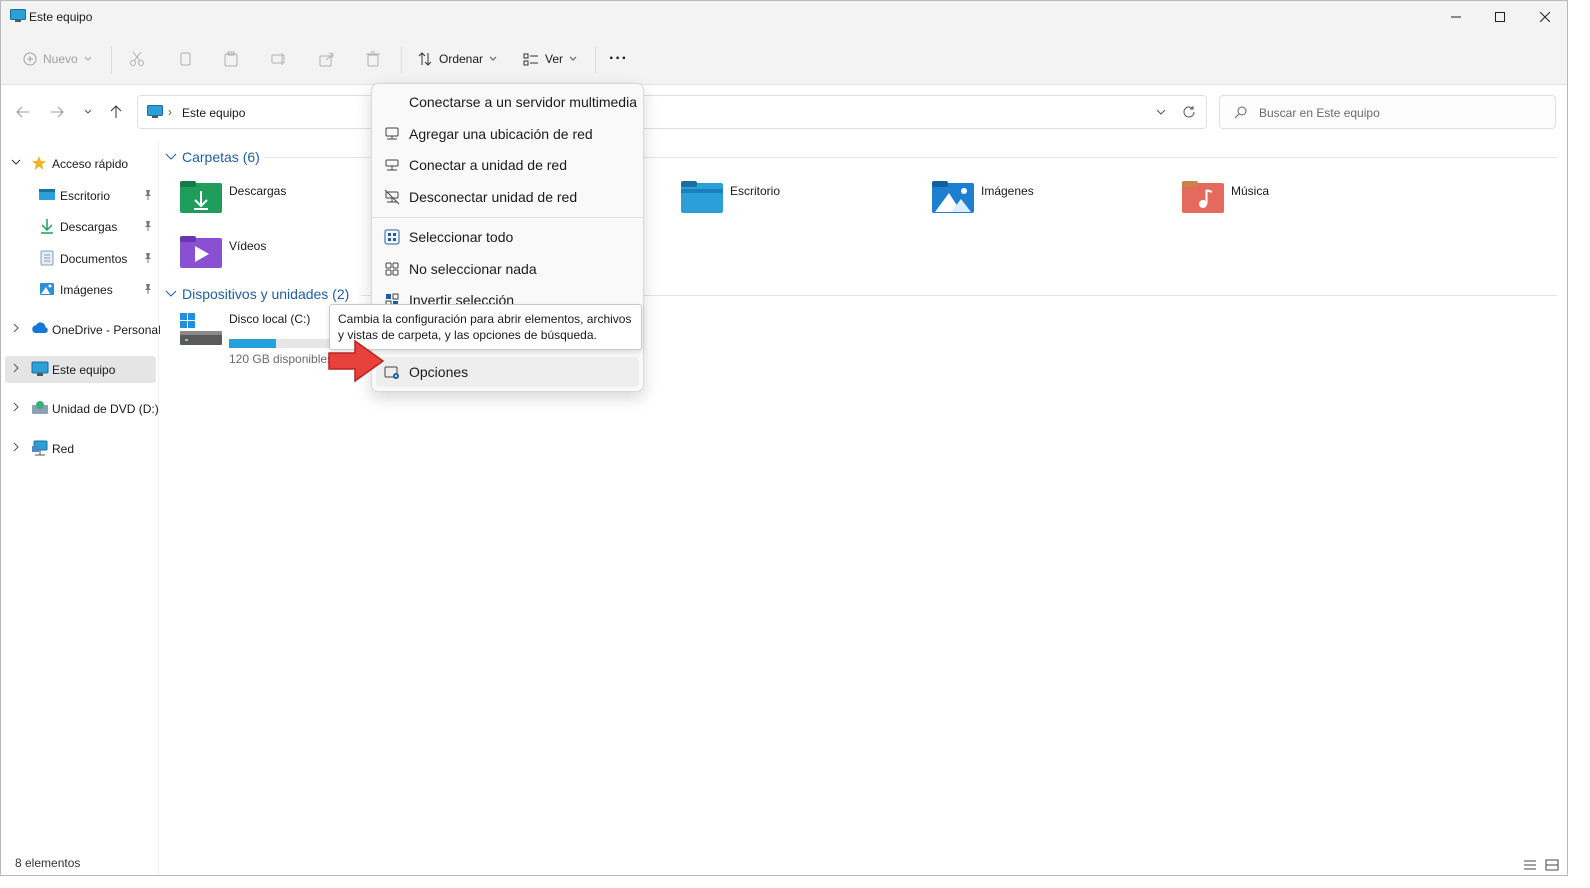  I want to click on plus-circle-icon, so click(30, 59).